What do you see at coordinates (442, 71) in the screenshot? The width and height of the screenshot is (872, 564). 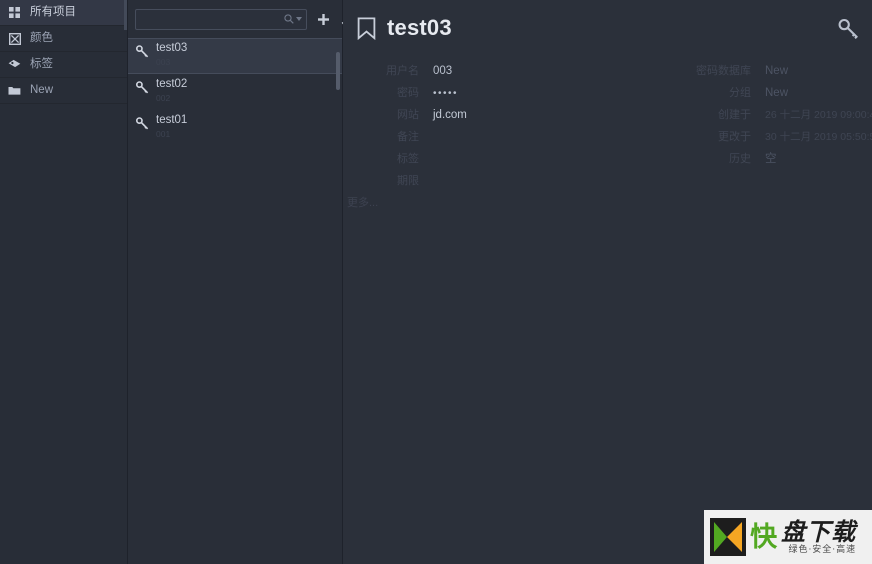 I see `field-value: 003` at bounding box center [442, 71].